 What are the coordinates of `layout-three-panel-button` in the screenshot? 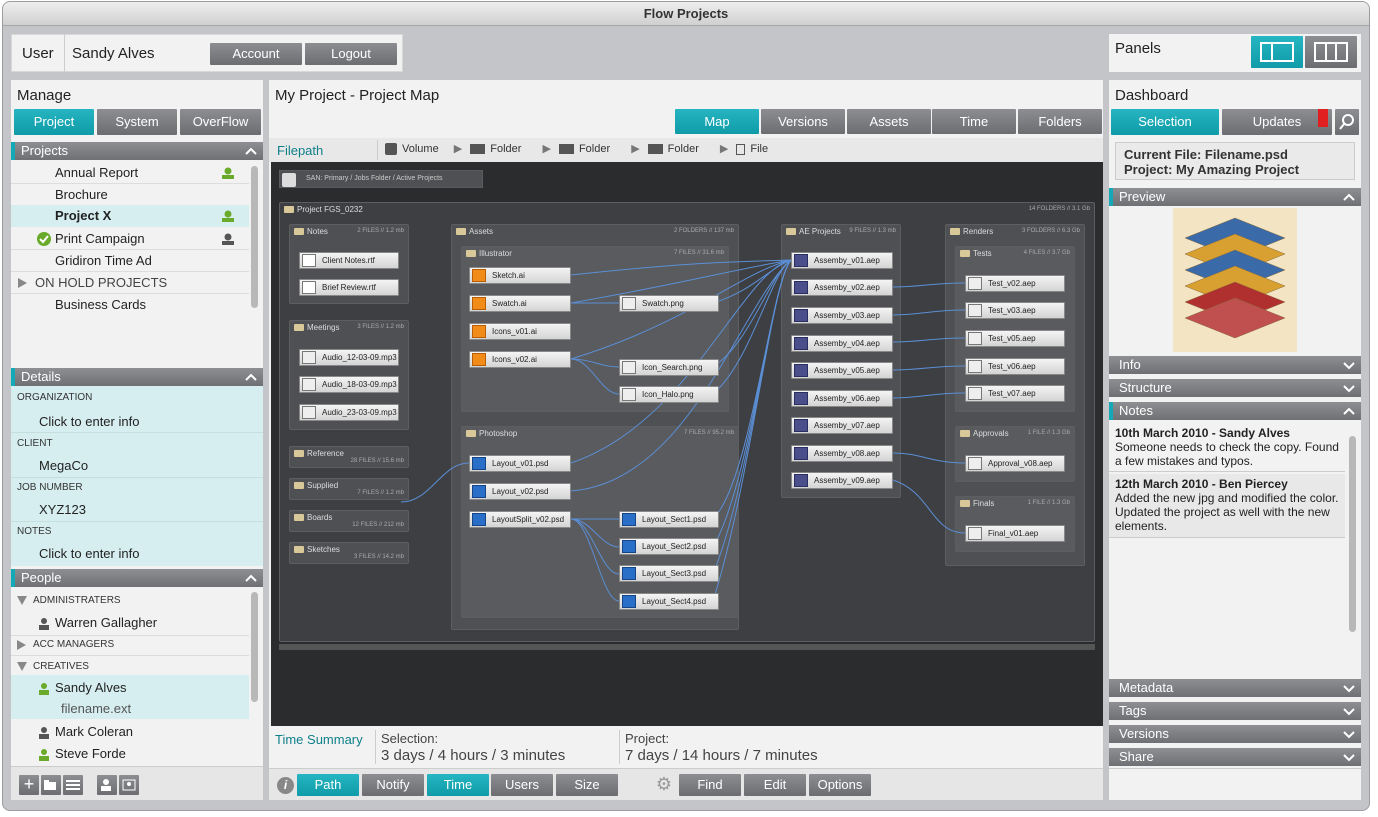 It's located at (1331, 52).